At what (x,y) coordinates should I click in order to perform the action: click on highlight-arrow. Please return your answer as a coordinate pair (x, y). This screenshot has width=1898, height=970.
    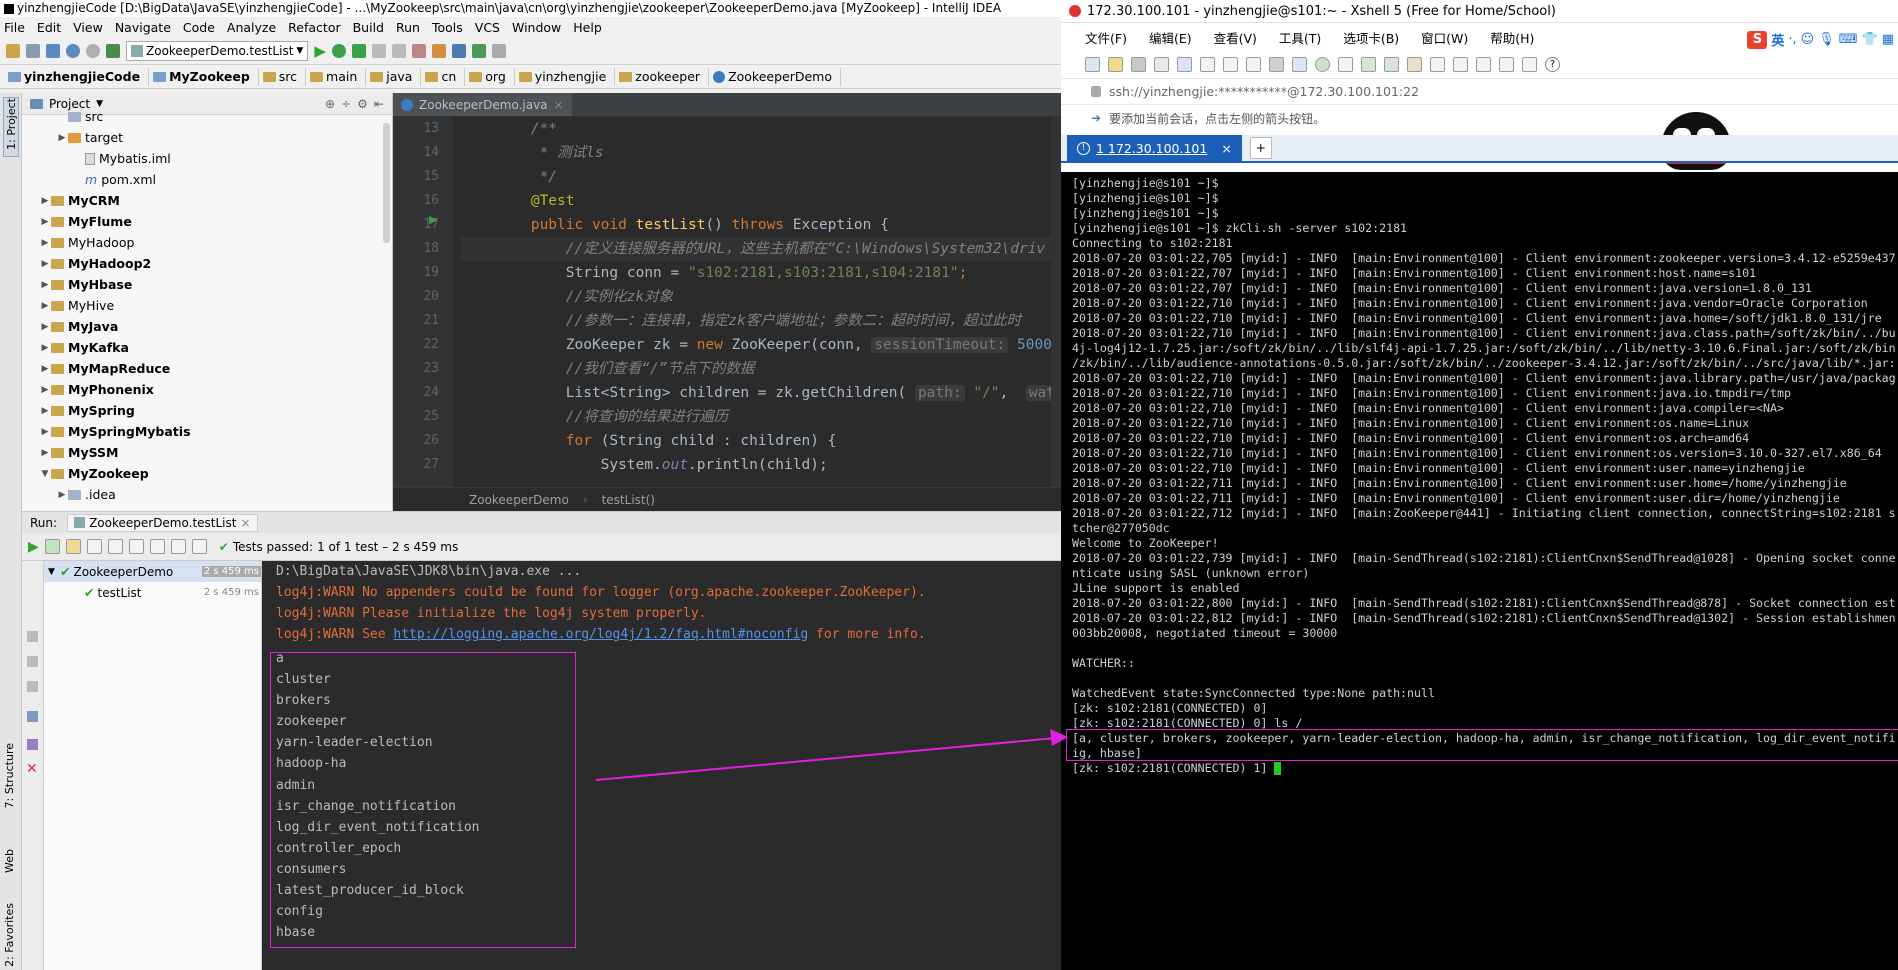
    Looking at the image, I should click on (831, 755).